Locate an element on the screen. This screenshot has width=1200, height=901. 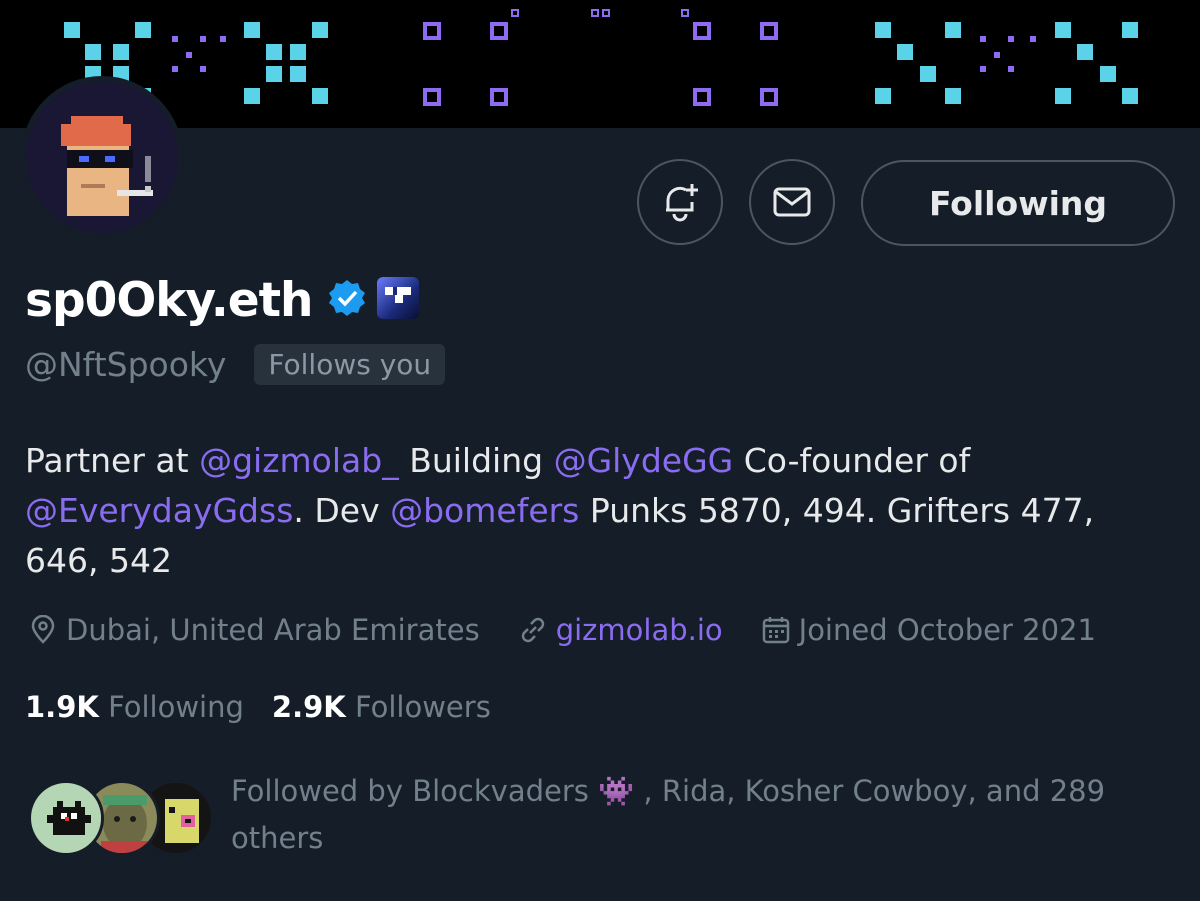
followed-by-avatars is located at coordinates (121, 820).